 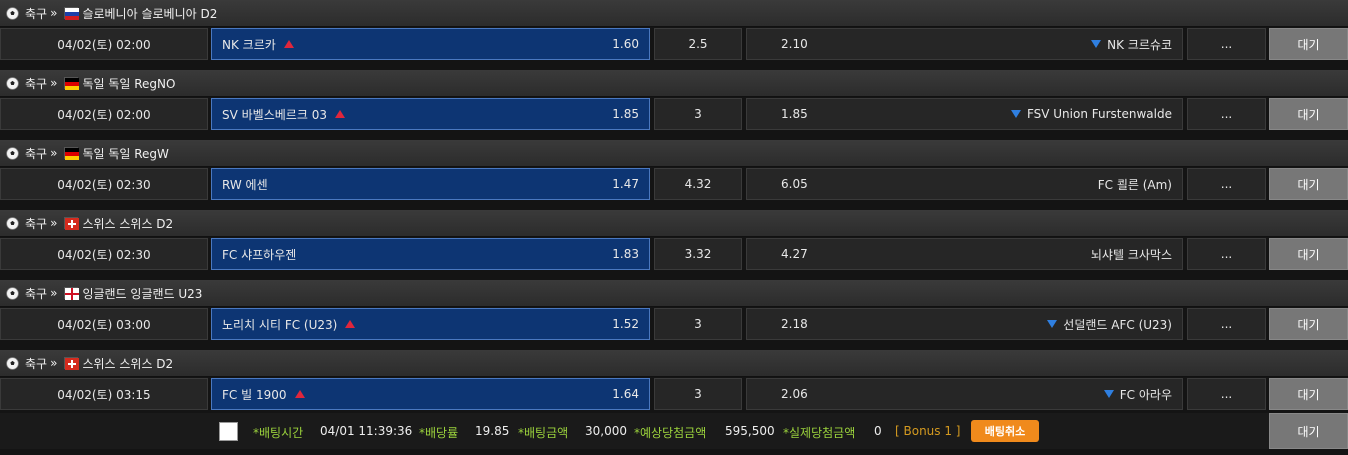 What do you see at coordinates (104, 324) in the screenshot?
I see `match-time: 04/02(토) 03:00` at bounding box center [104, 324].